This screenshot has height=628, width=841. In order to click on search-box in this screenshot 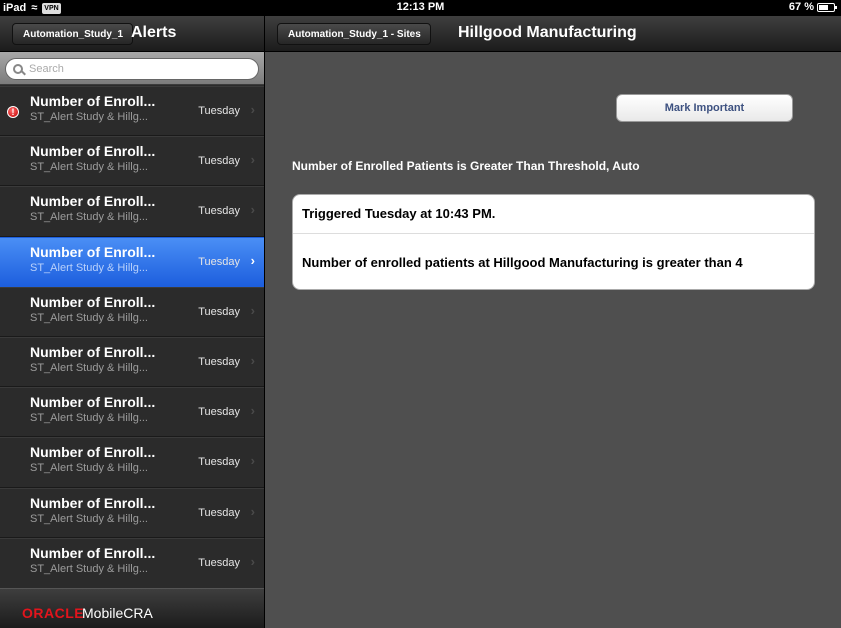, I will do `click(132, 69)`.